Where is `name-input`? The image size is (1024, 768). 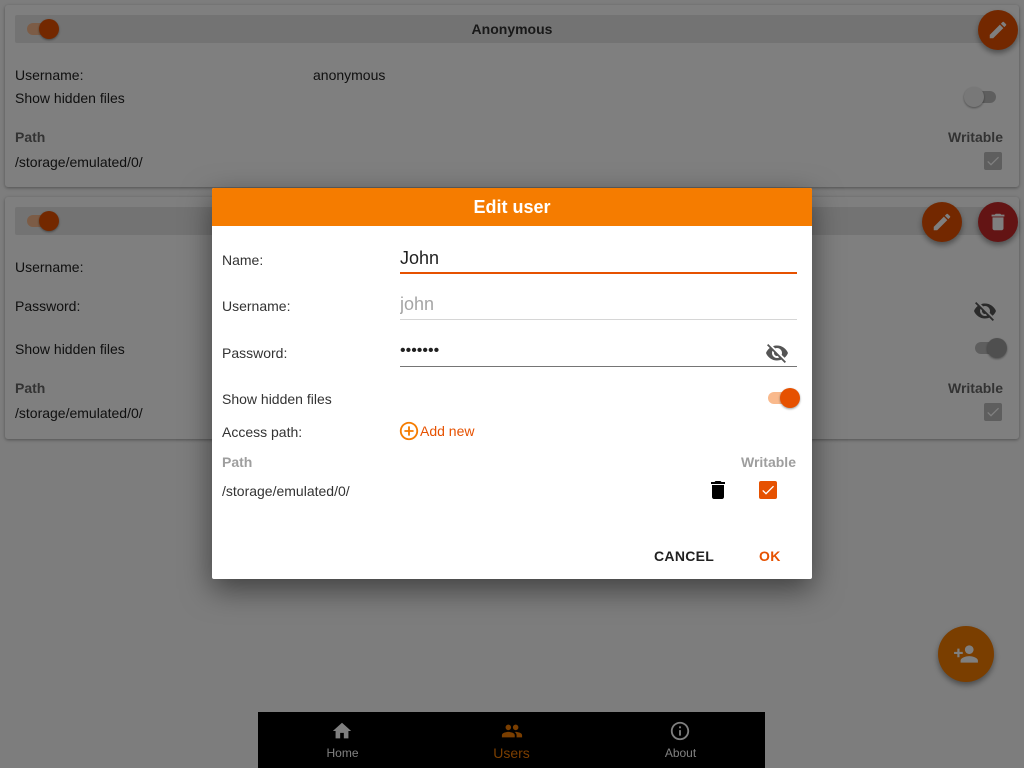 name-input is located at coordinates (598, 258).